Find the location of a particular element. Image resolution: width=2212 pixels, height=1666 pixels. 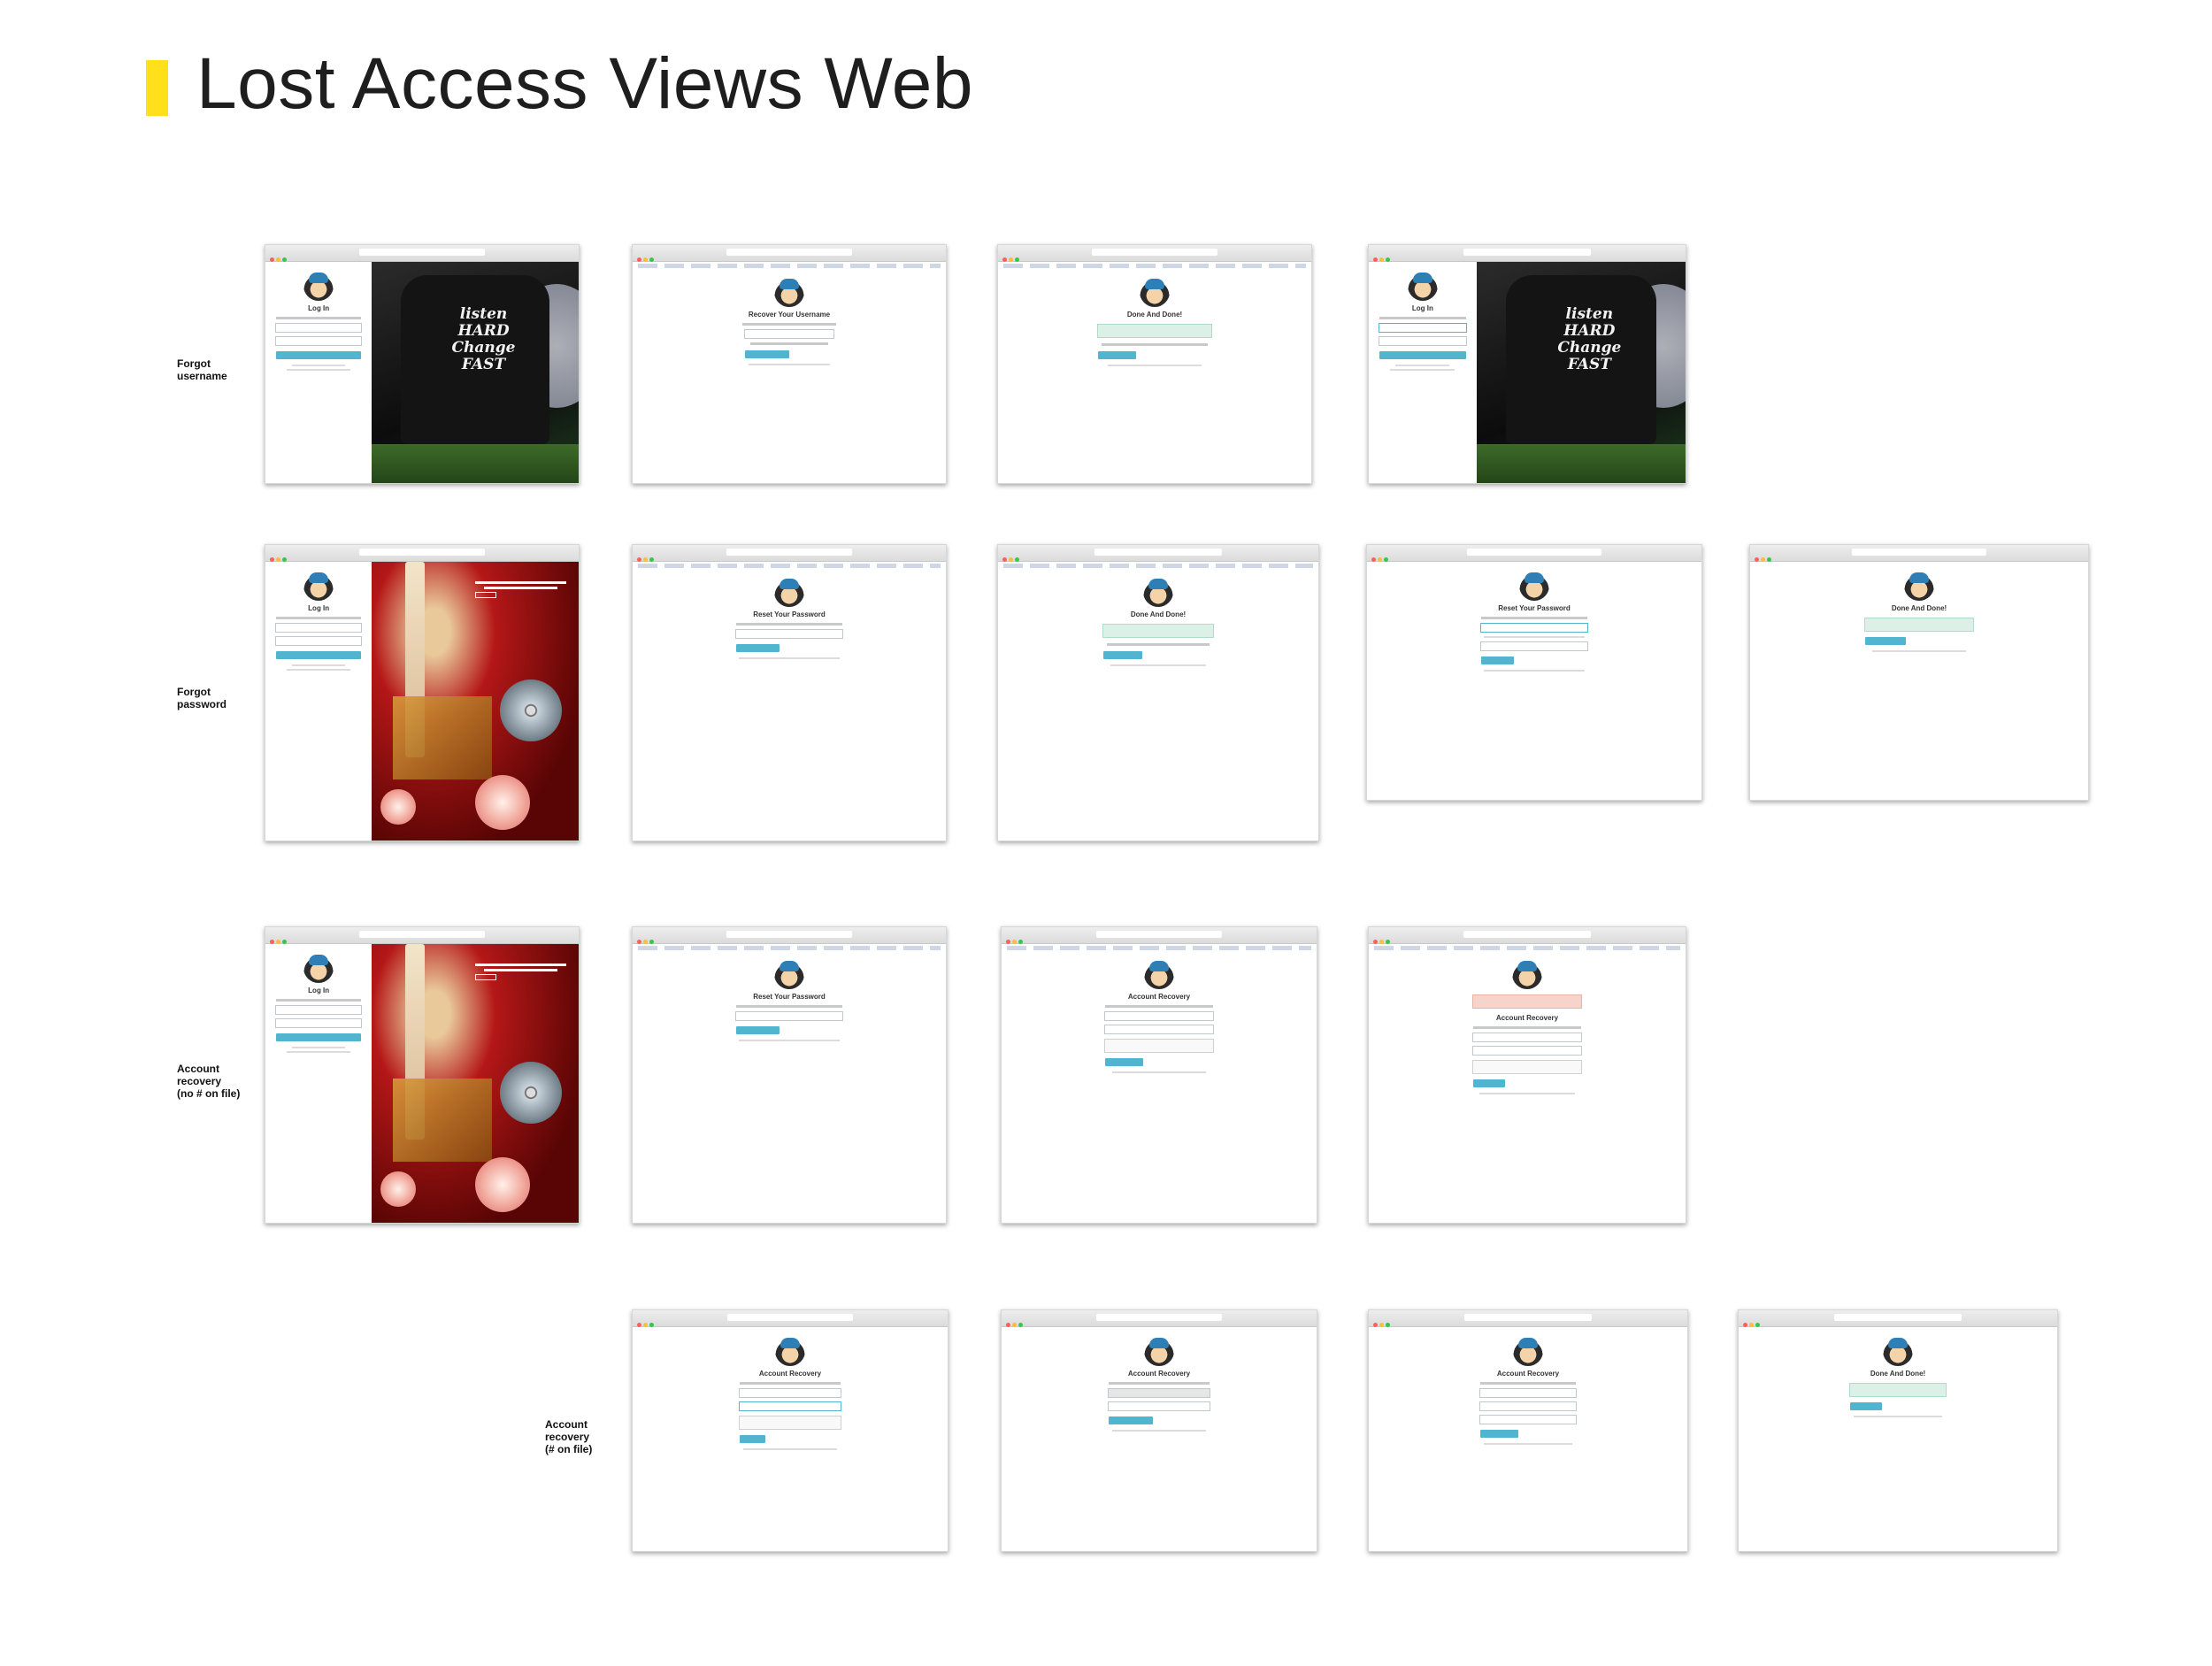

page-title: Lost Access Views Web is located at coordinates (585, 83).